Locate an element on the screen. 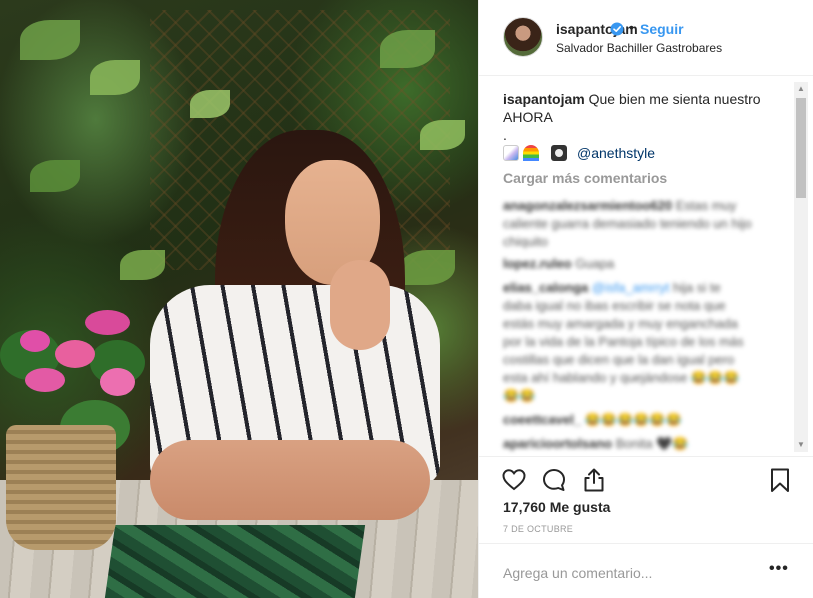 Image resolution: width=813 pixels, height=598 pixels. comment-icon is located at coordinates (554, 480).